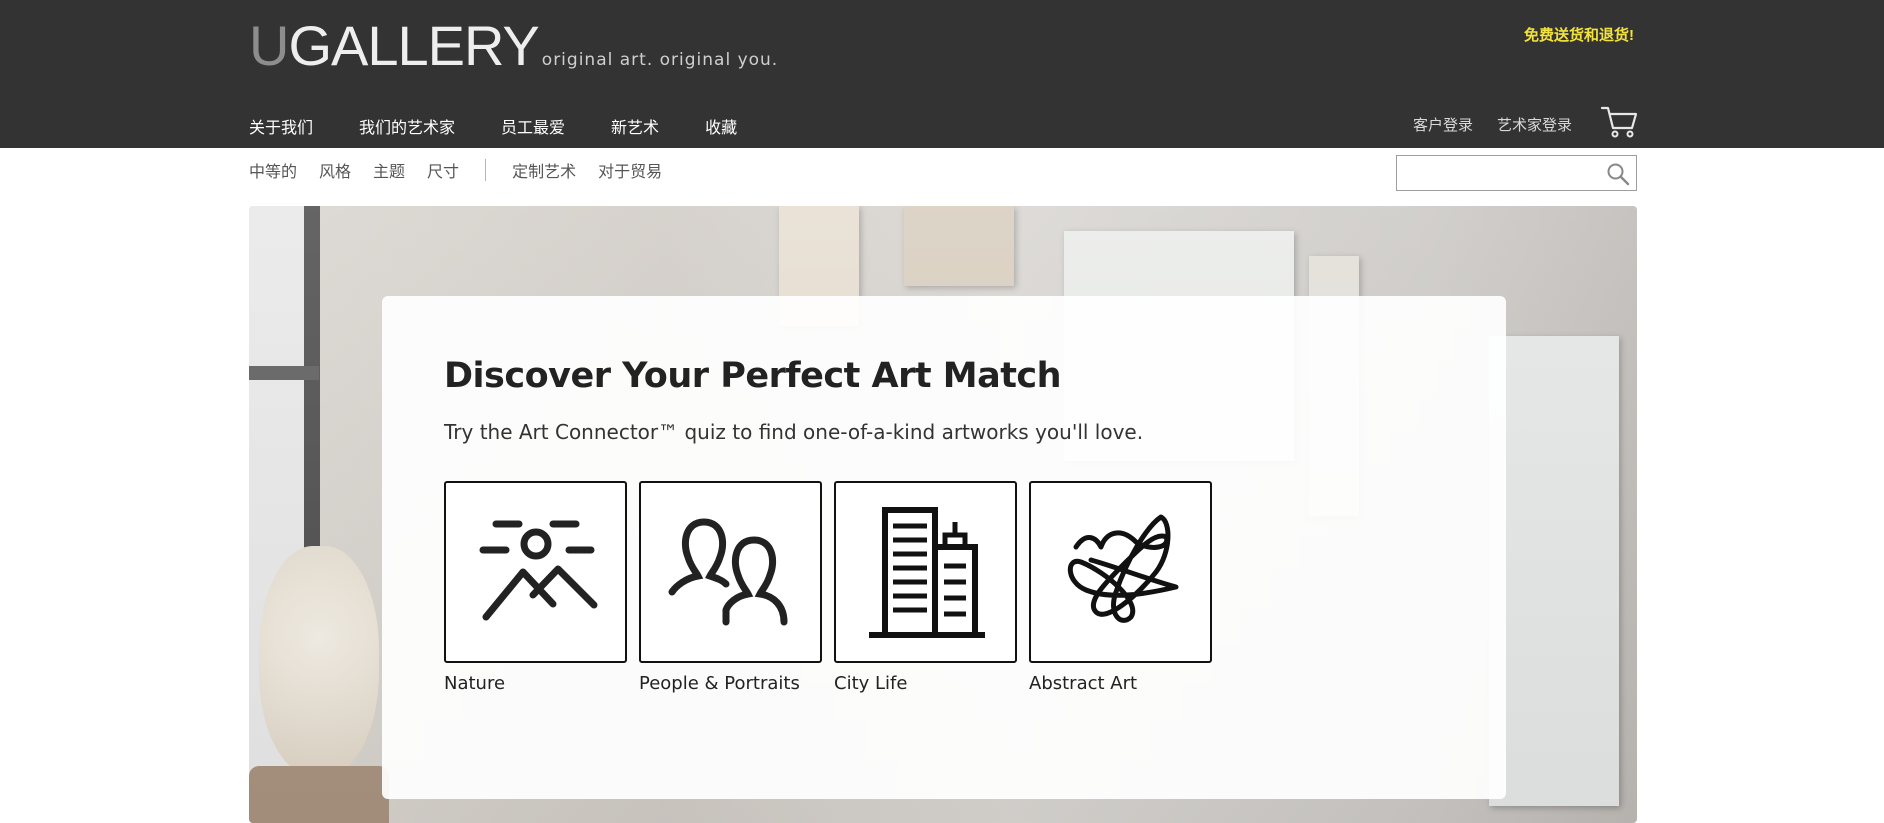 This screenshot has width=1884, height=823. I want to click on trade-link: 对于贸易, so click(630, 170).